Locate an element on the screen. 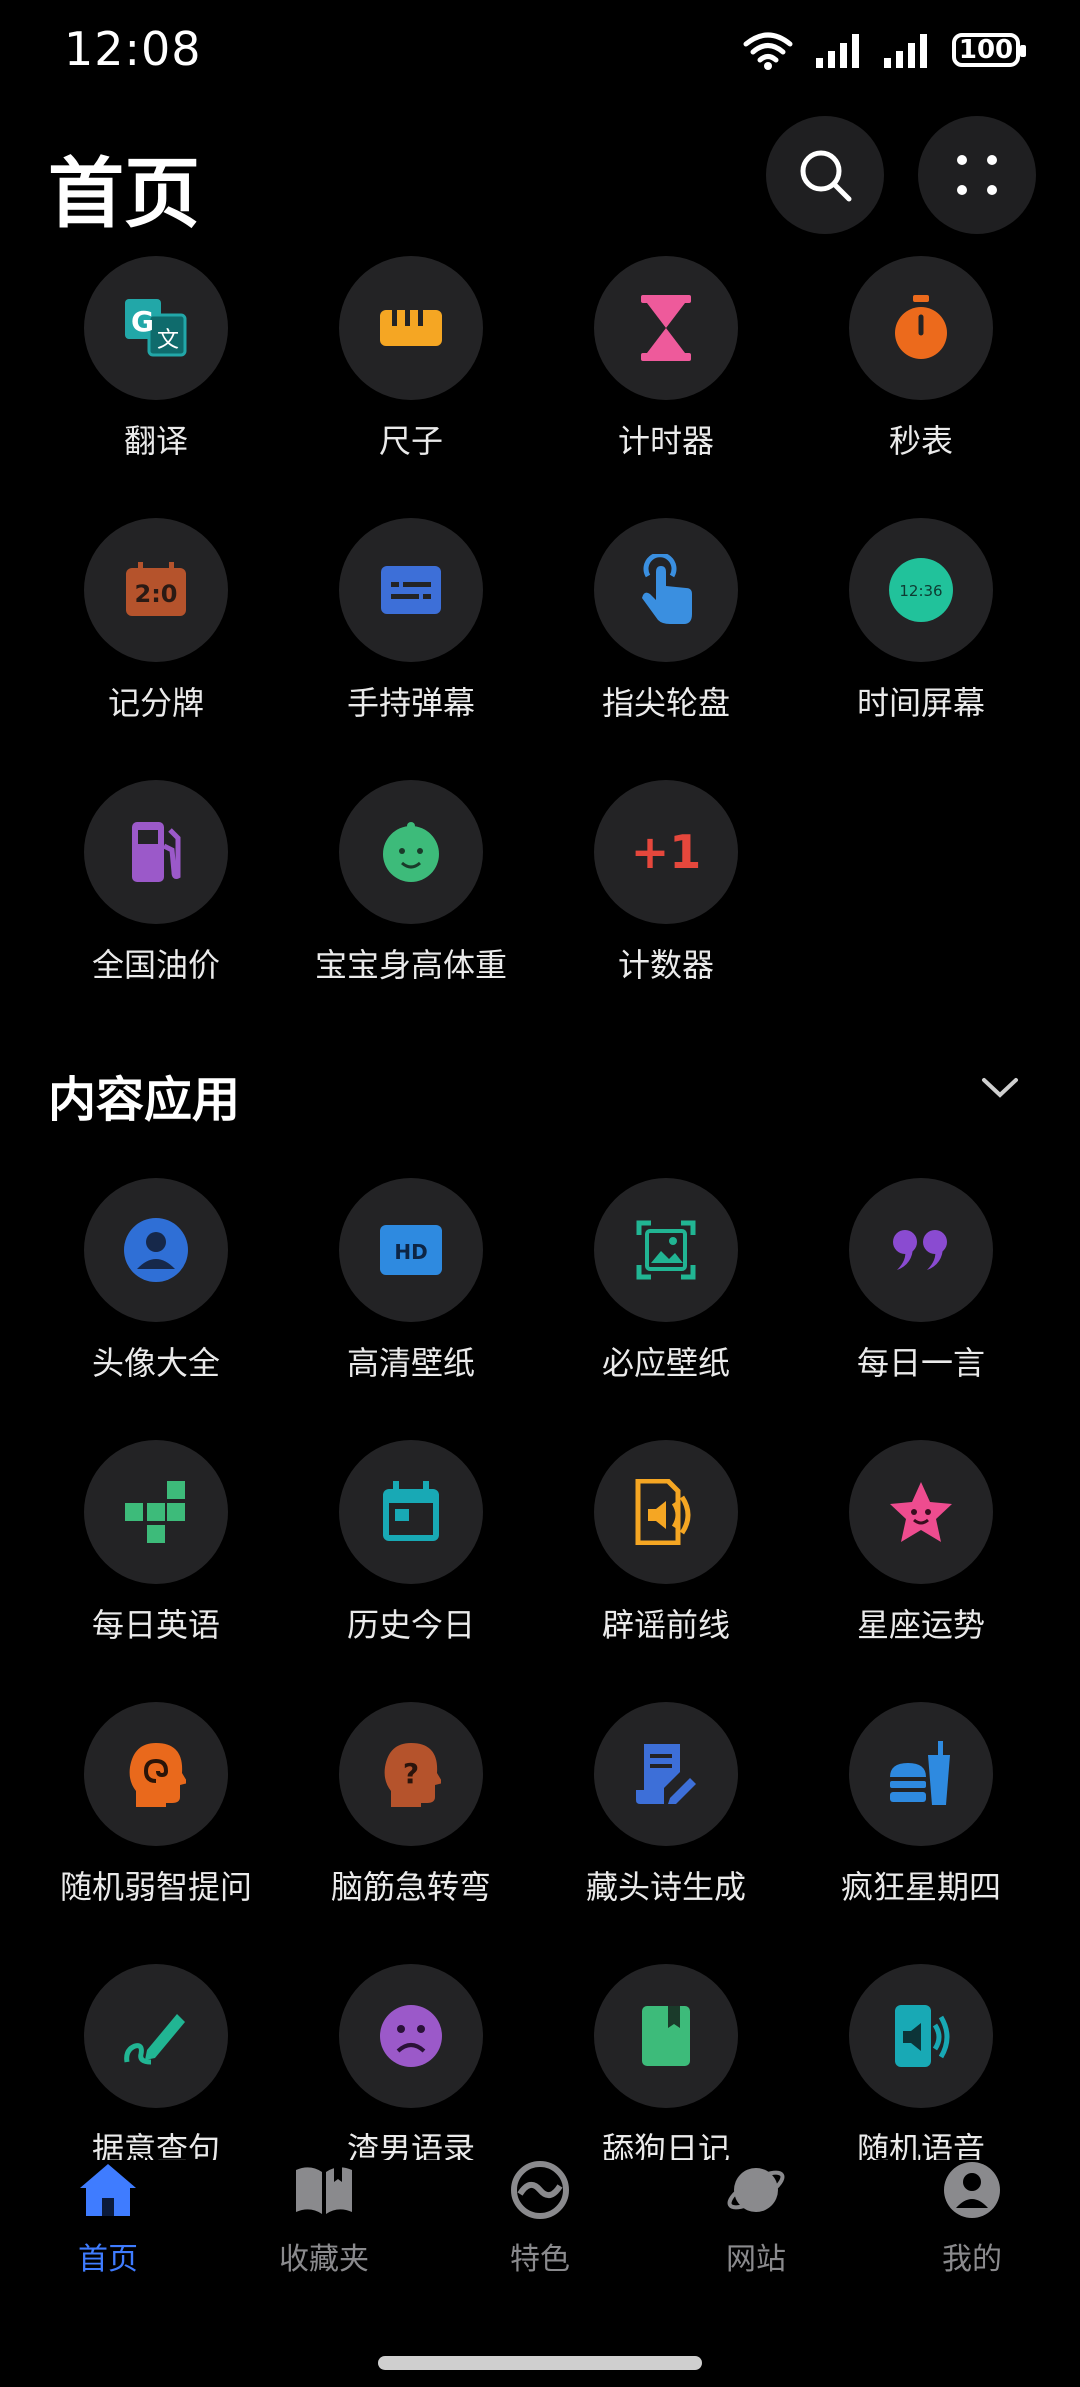 This screenshot has height=2387, width=1080. app-daily-english: 每日英语 is located at coordinates (156, 1560).